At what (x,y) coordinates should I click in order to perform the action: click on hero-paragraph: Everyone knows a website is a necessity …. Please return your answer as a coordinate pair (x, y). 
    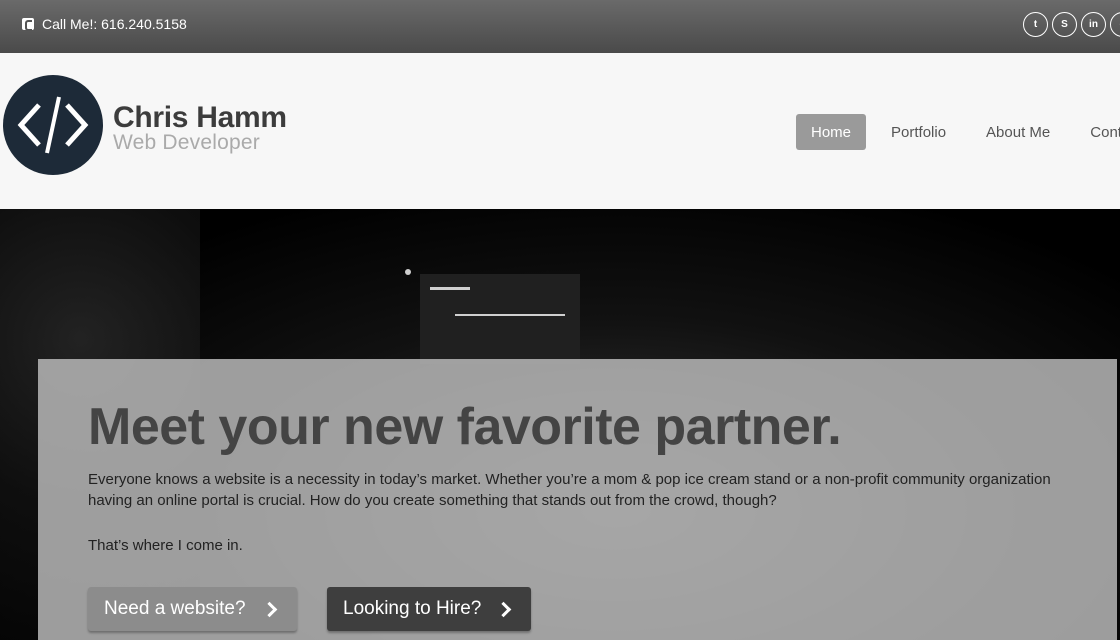
    Looking at the image, I should click on (569, 490).